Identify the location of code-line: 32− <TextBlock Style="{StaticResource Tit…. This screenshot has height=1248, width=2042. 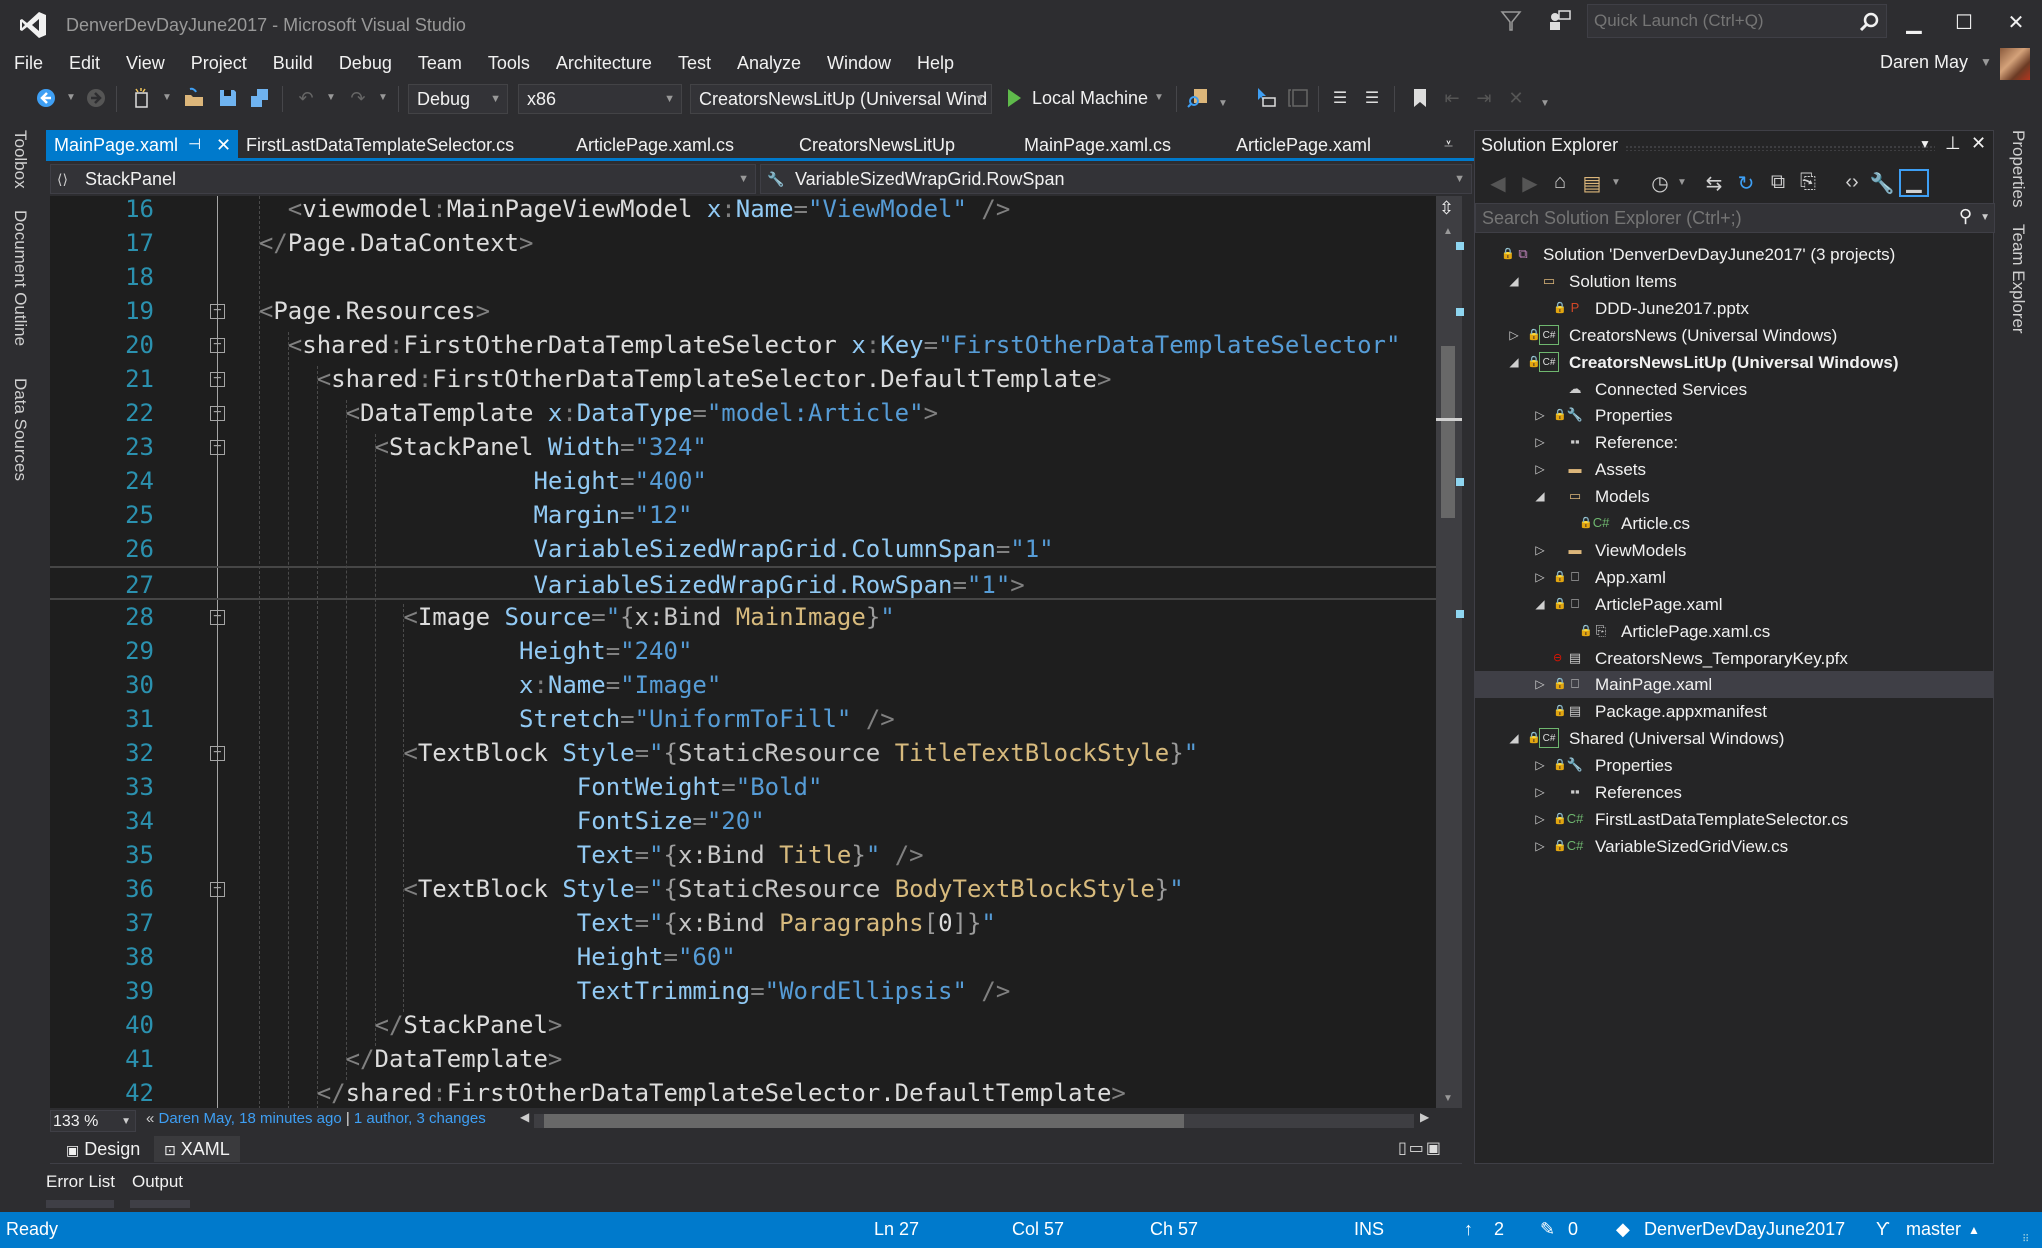
(743, 753).